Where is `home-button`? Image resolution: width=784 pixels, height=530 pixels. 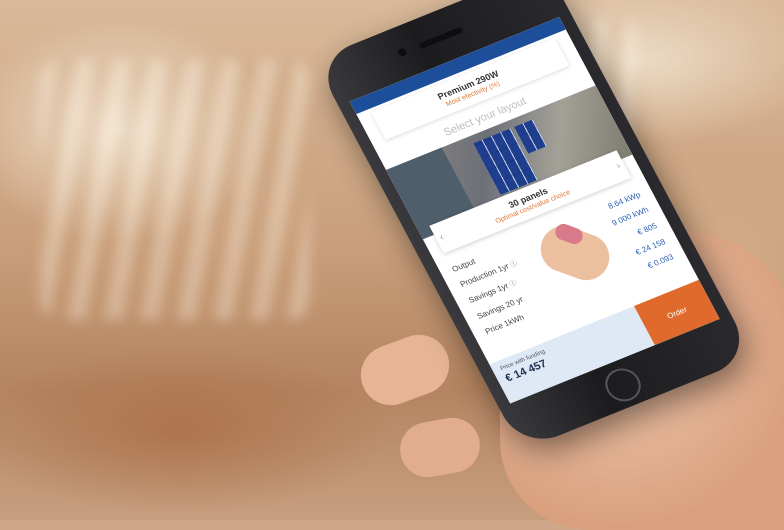 home-button is located at coordinates (623, 385).